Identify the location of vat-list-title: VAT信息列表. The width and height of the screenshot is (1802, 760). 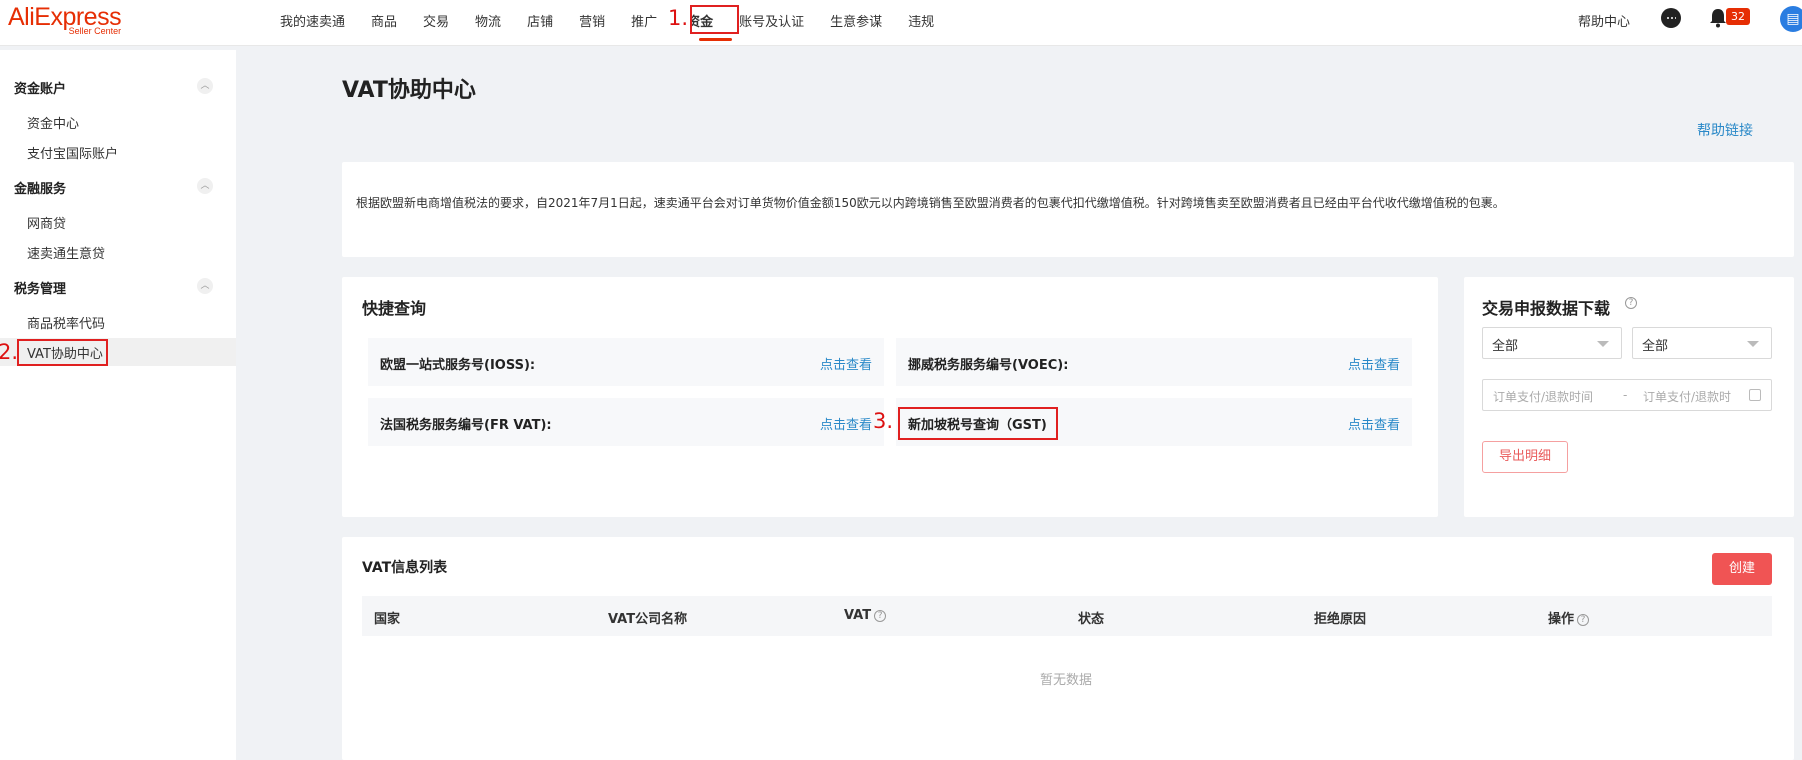
(405, 568).